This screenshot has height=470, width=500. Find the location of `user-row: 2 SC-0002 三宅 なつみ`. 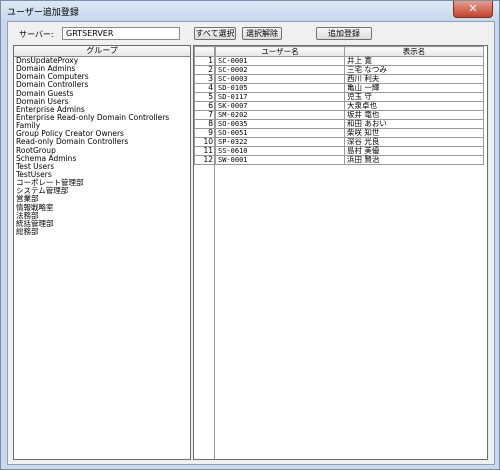

user-row: 2 SC-0002 三宅 なつみ is located at coordinates (339, 70).